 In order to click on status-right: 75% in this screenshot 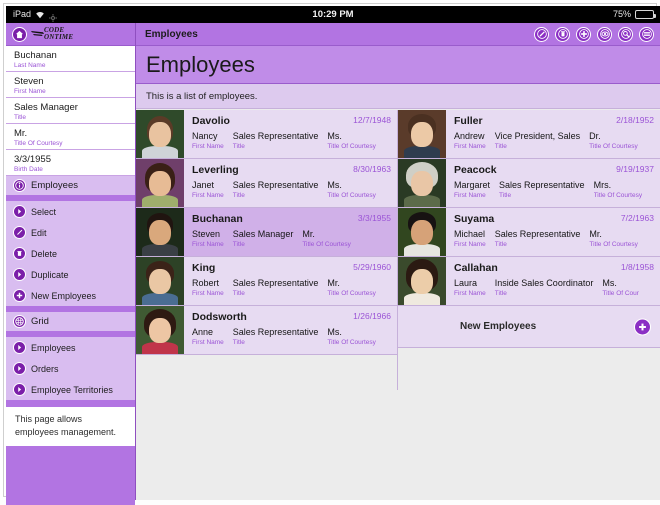, I will do `click(634, 14)`.